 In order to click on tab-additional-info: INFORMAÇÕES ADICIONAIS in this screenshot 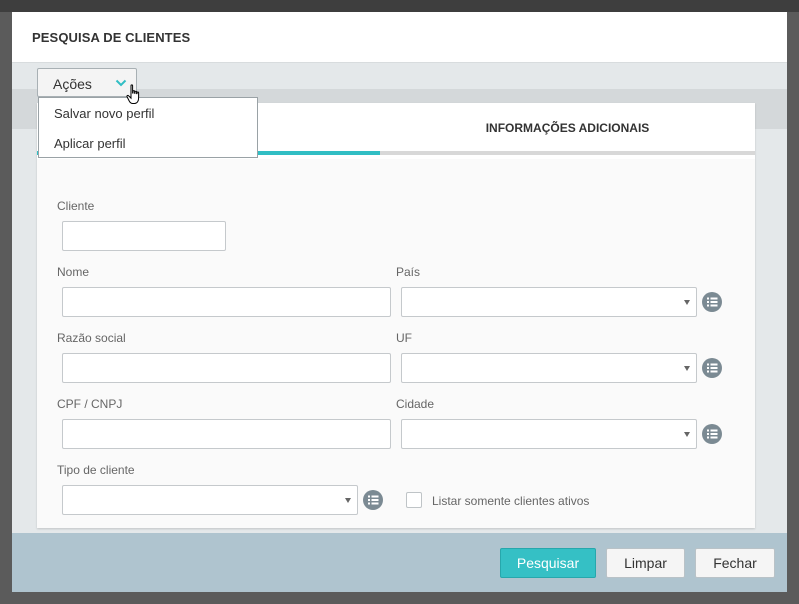, I will do `click(567, 127)`.